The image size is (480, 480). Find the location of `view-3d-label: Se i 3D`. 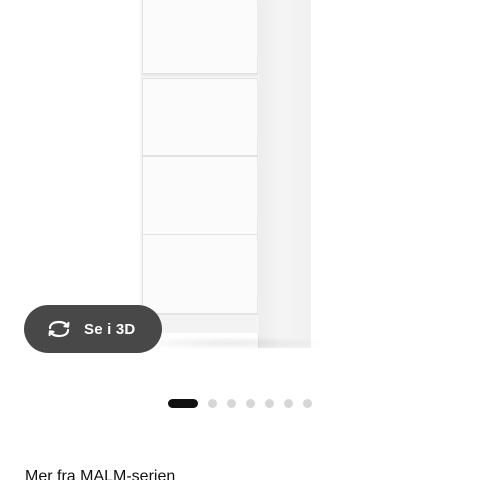

view-3d-label: Se i 3D is located at coordinates (110, 329).